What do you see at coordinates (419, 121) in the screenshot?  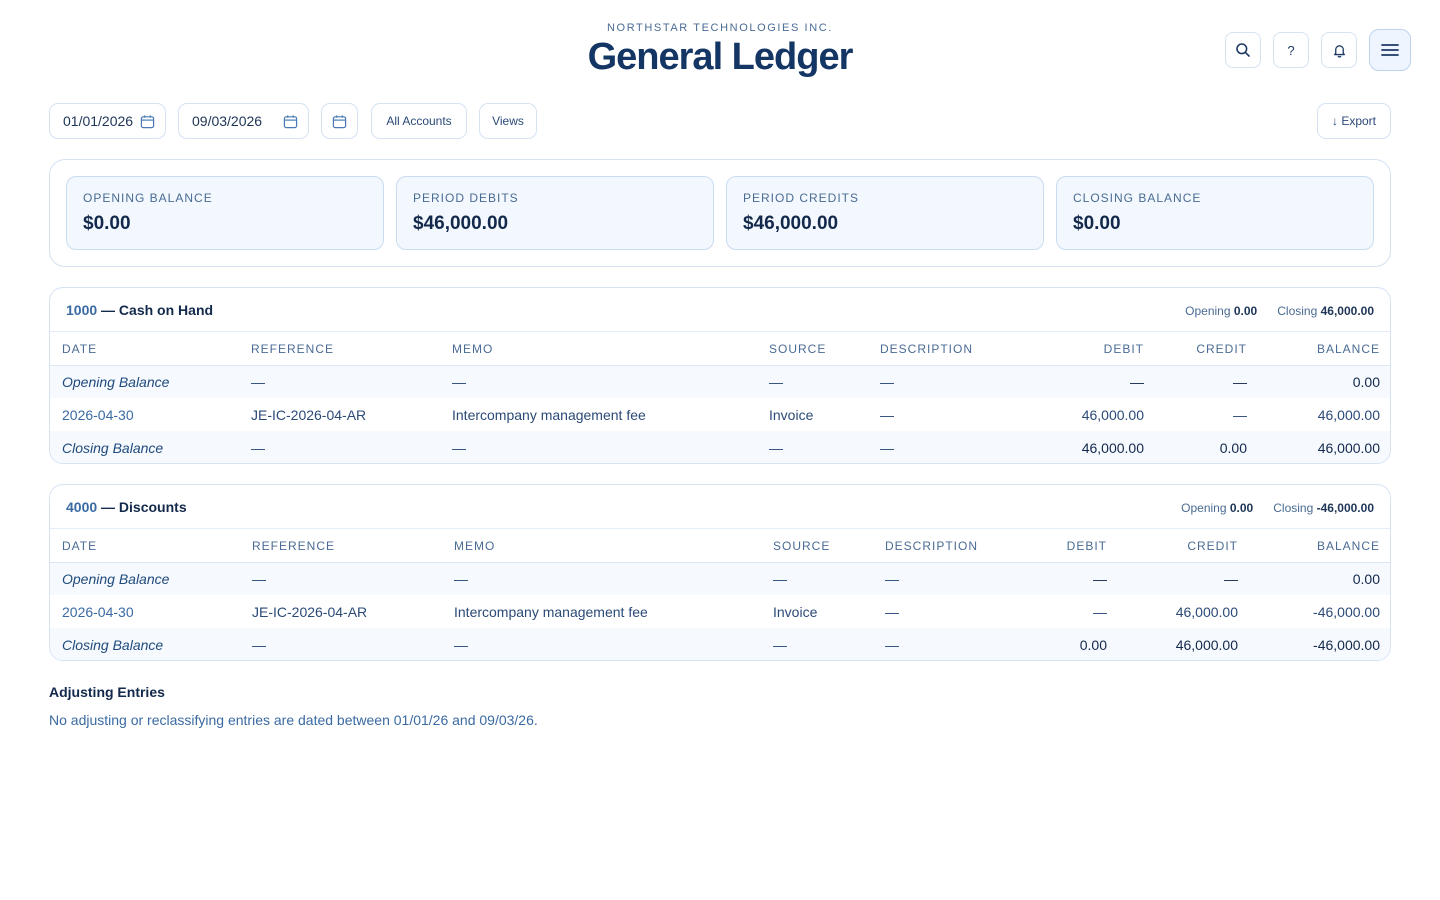 I see `all-accounts-button: All Accounts` at bounding box center [419, 121].